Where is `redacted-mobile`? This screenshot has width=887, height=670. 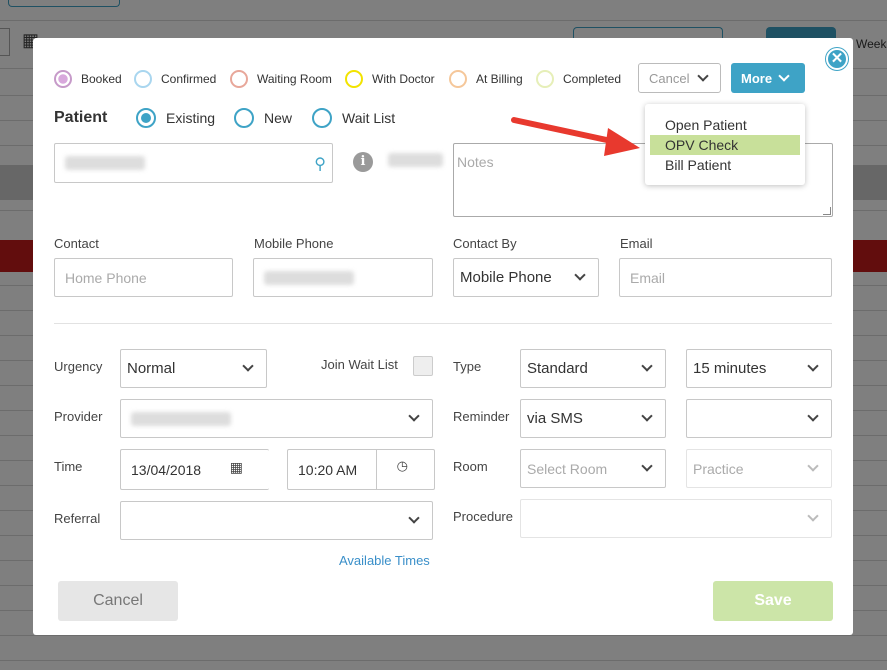
redacted-mobile is located at coordinates (309, 277).